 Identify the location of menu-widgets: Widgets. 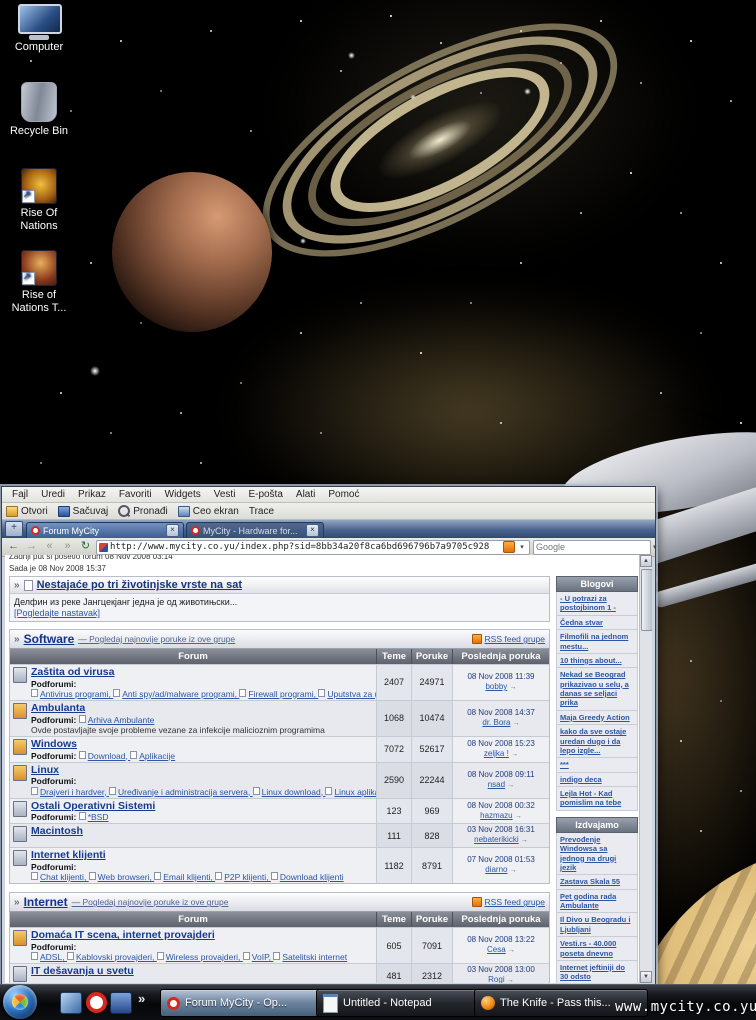
(183, 494).